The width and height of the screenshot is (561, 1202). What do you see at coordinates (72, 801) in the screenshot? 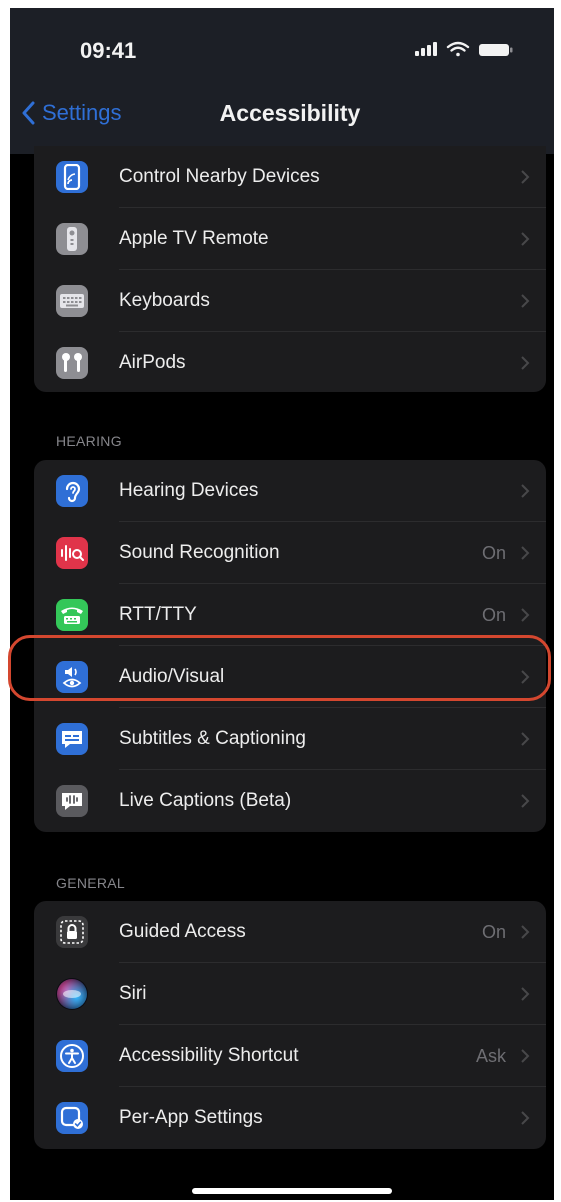
I see `live-captions-icon` at bounding box center [72, 801].